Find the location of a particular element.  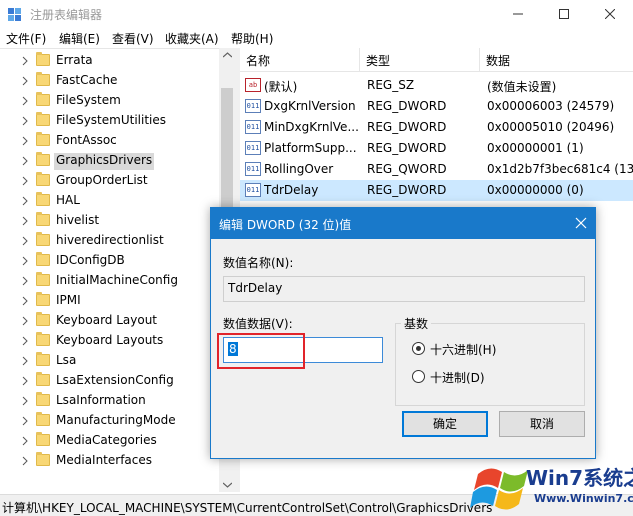

value-data: 0x00006003 (24579) is located at coordinates (551, 106).